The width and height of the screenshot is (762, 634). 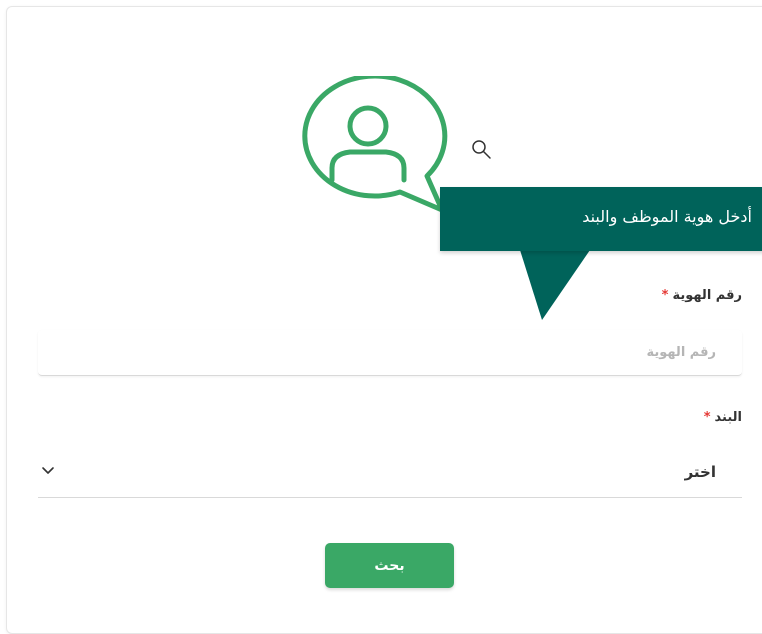 I want to click on search-button: بحث, so click(x=389, y=565).